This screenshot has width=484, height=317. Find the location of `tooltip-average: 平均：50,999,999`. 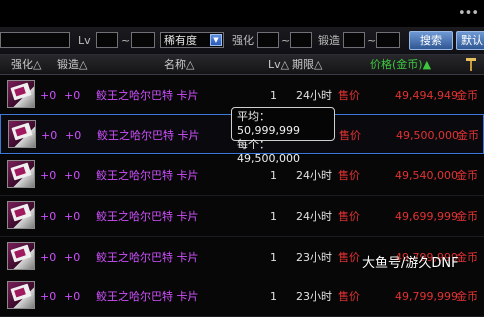

tooltip-average: 平均：50,999,999 is located at coordinates (268, 123).